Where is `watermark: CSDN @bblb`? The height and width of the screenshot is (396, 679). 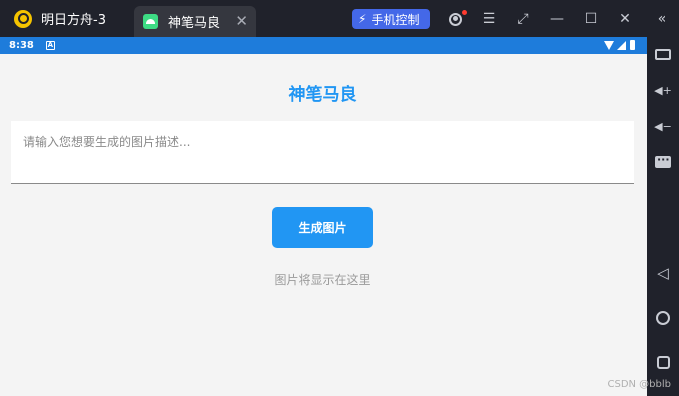 watermark: CSDN @bblb is located at coordinates (639, 384).